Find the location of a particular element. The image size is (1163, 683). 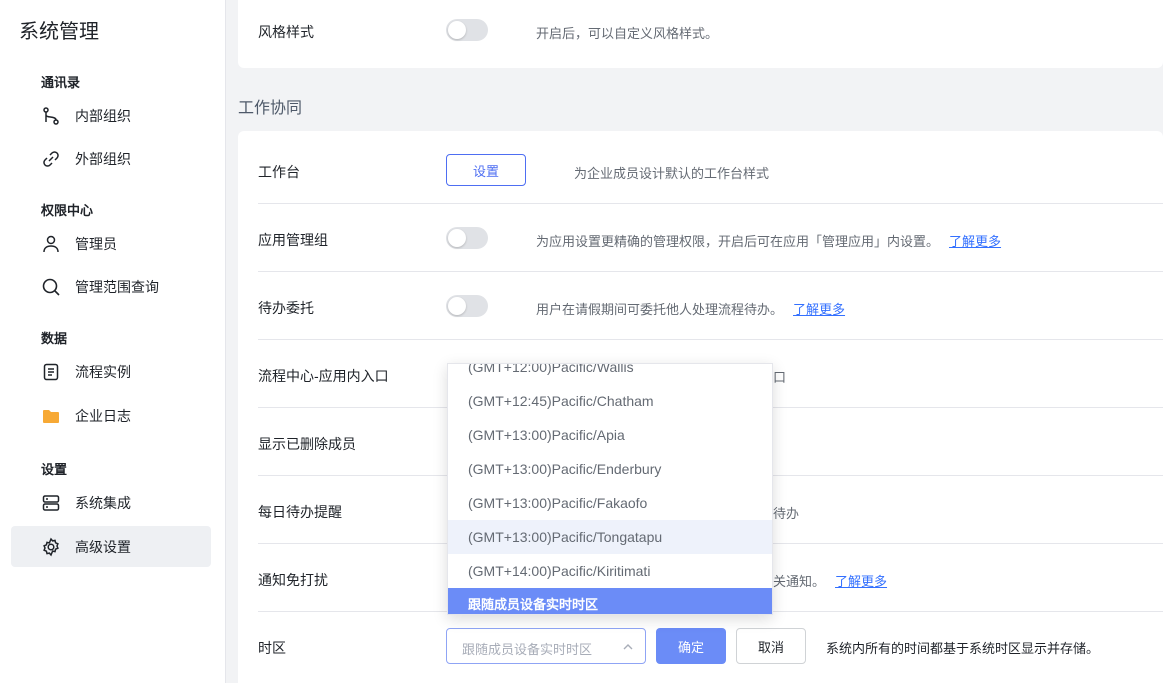

sidebar-item-logs: 企业日志 is located at coordinates (111, 415).